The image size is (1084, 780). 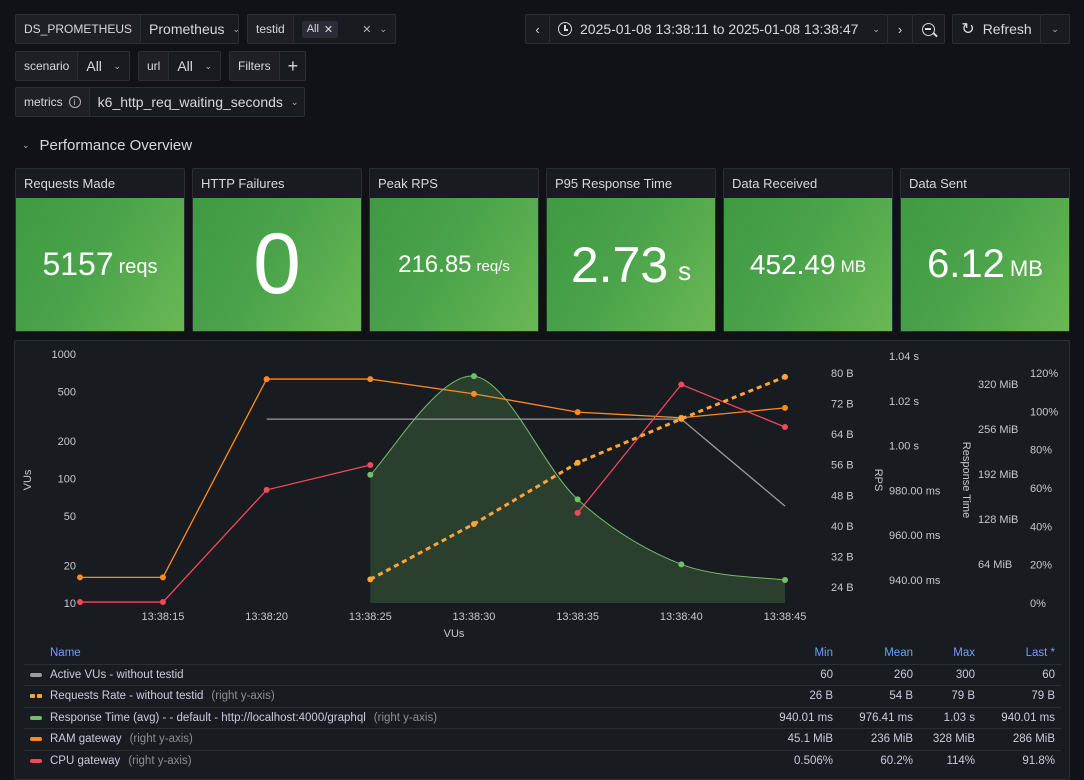 What do you see at coordinates (806, 717) in the screenshot?
I see `legend-min: 940.01 ms` at bounding box center [806, 717].